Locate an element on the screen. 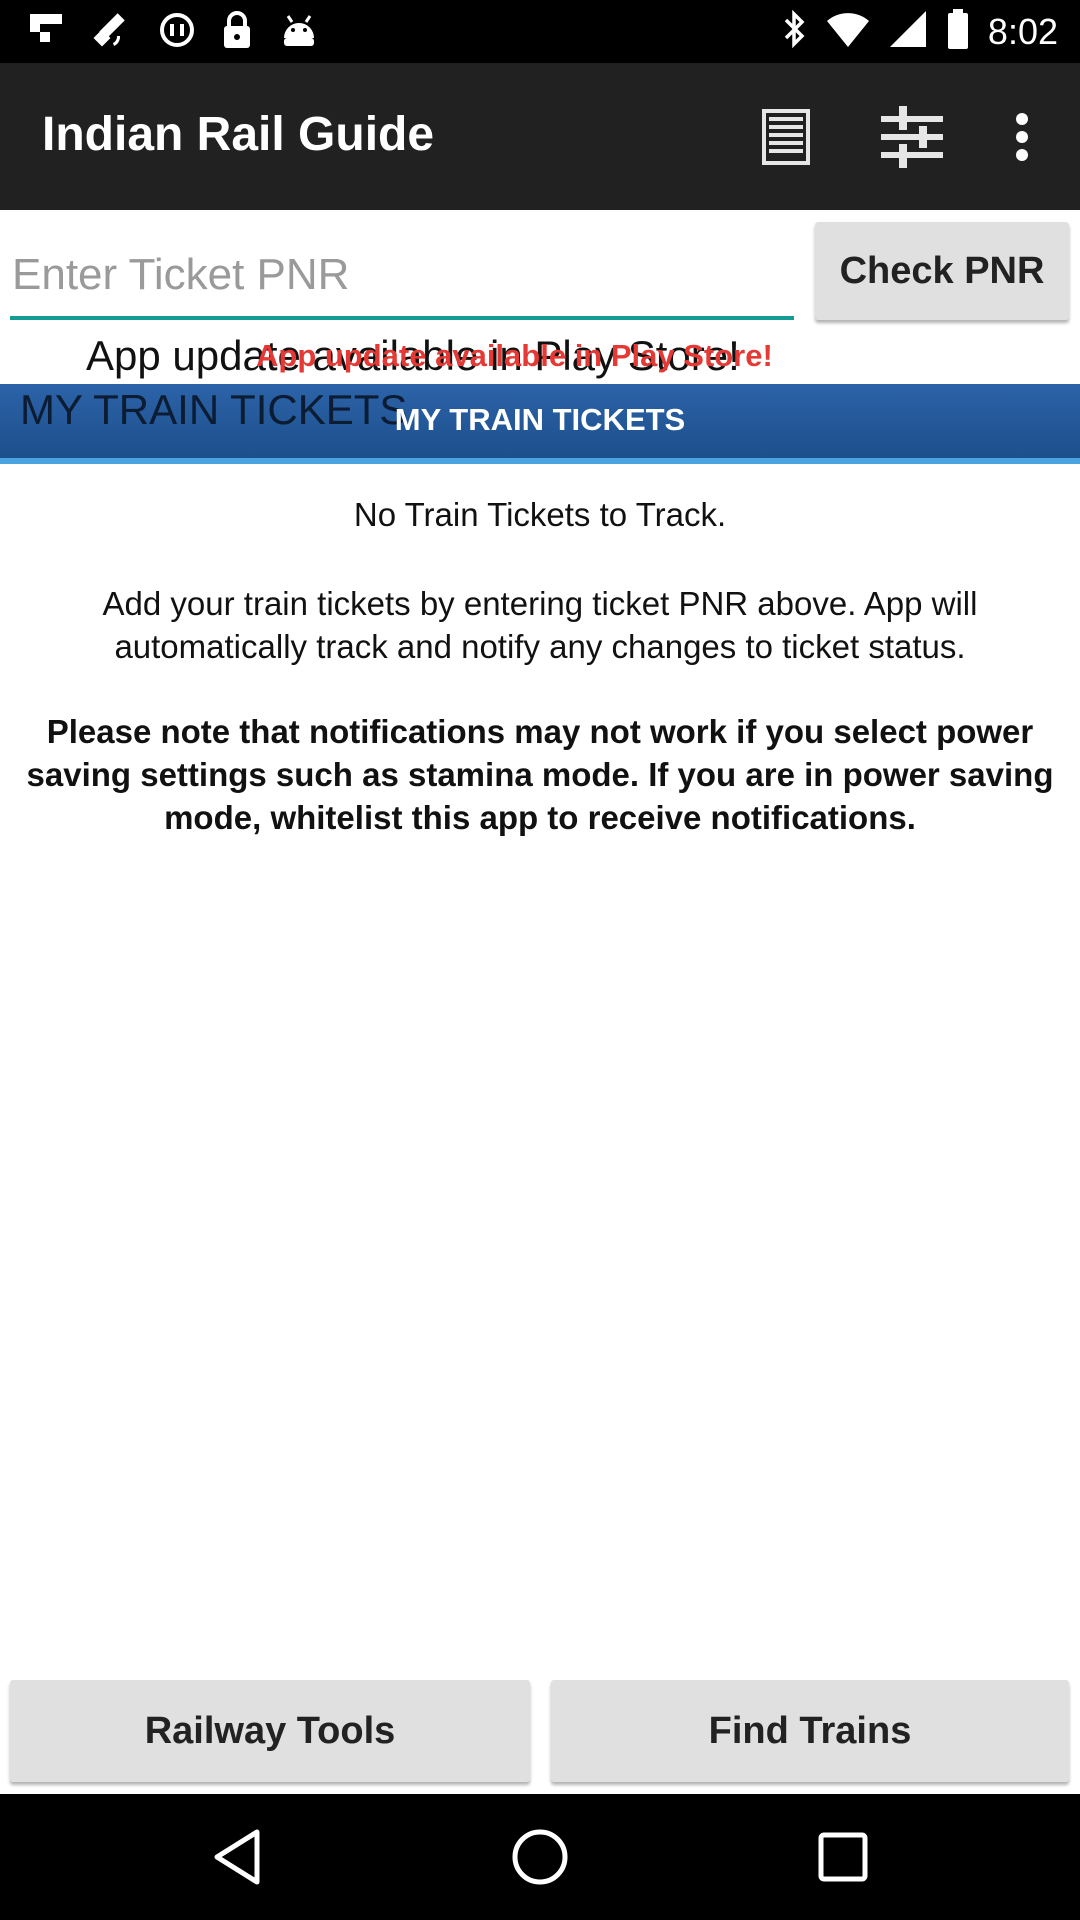 The image size is (1080, 1920). empty-title: No Train Tickets to Track. is located at coordinates (540, 514).